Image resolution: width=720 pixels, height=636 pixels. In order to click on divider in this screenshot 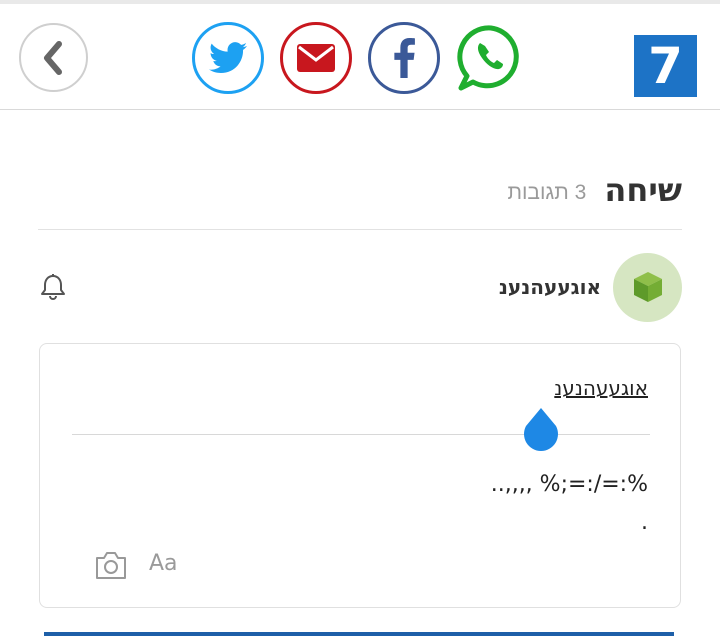, I will do `click(361, 434)`.